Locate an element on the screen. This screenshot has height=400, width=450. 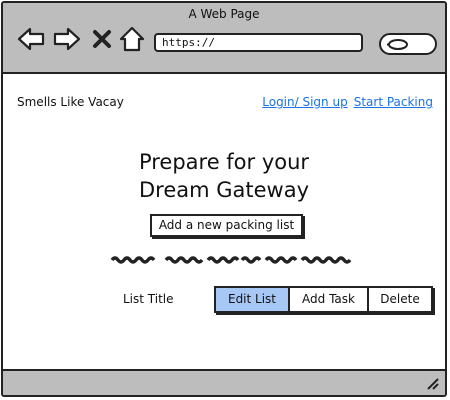
edit-list-button: Edit List is located at coordinates (253, 299).